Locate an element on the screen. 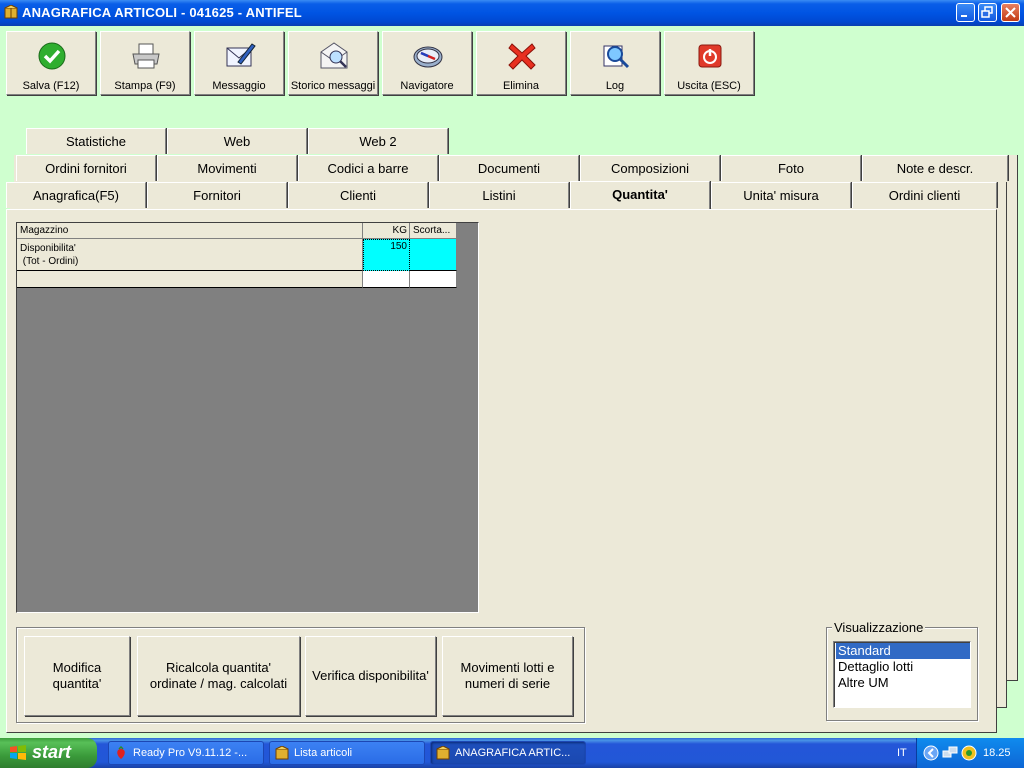  tab-unita-misura: Unita' misura is located at coordinates (781, 195).